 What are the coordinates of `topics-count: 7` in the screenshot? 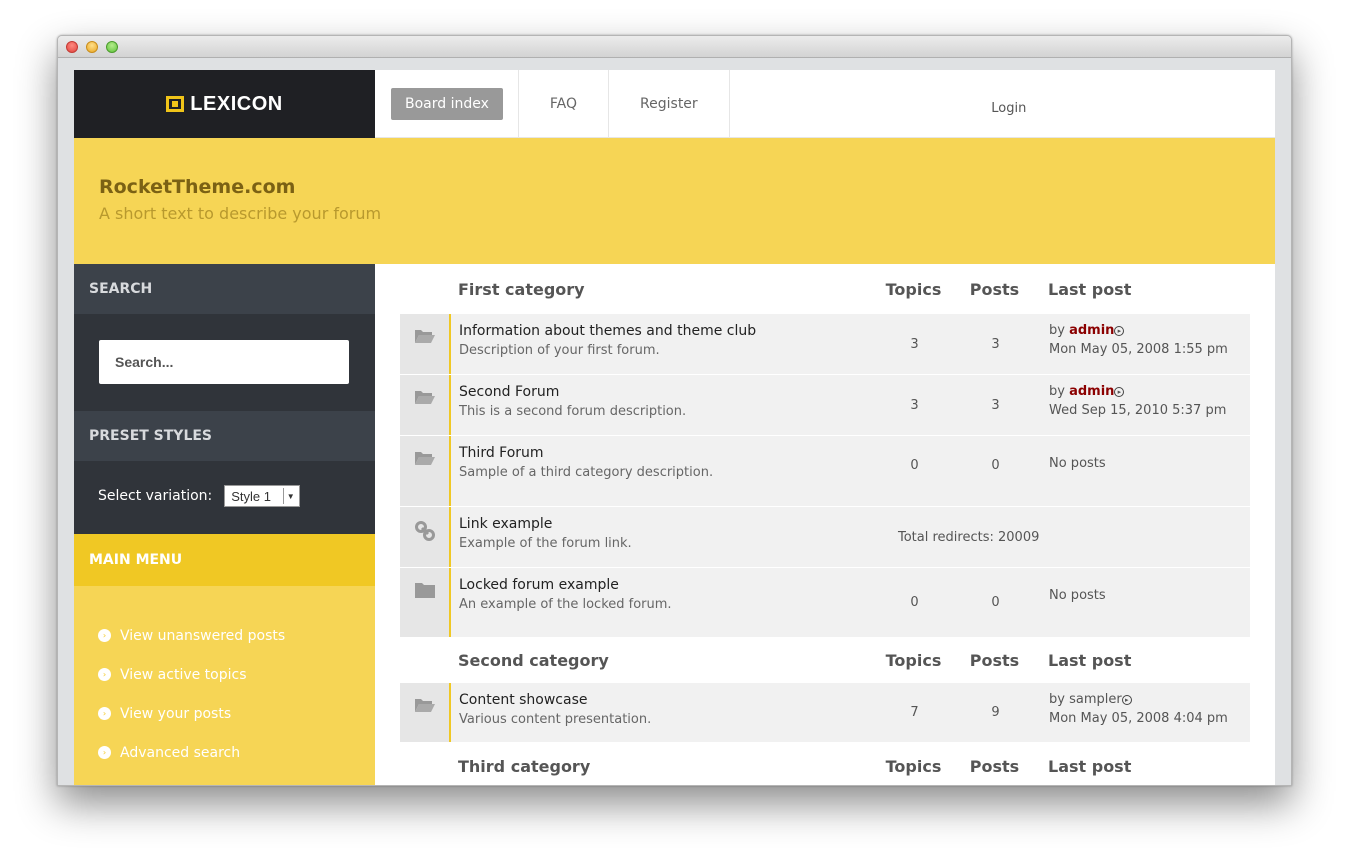 It's located at (914, 712).